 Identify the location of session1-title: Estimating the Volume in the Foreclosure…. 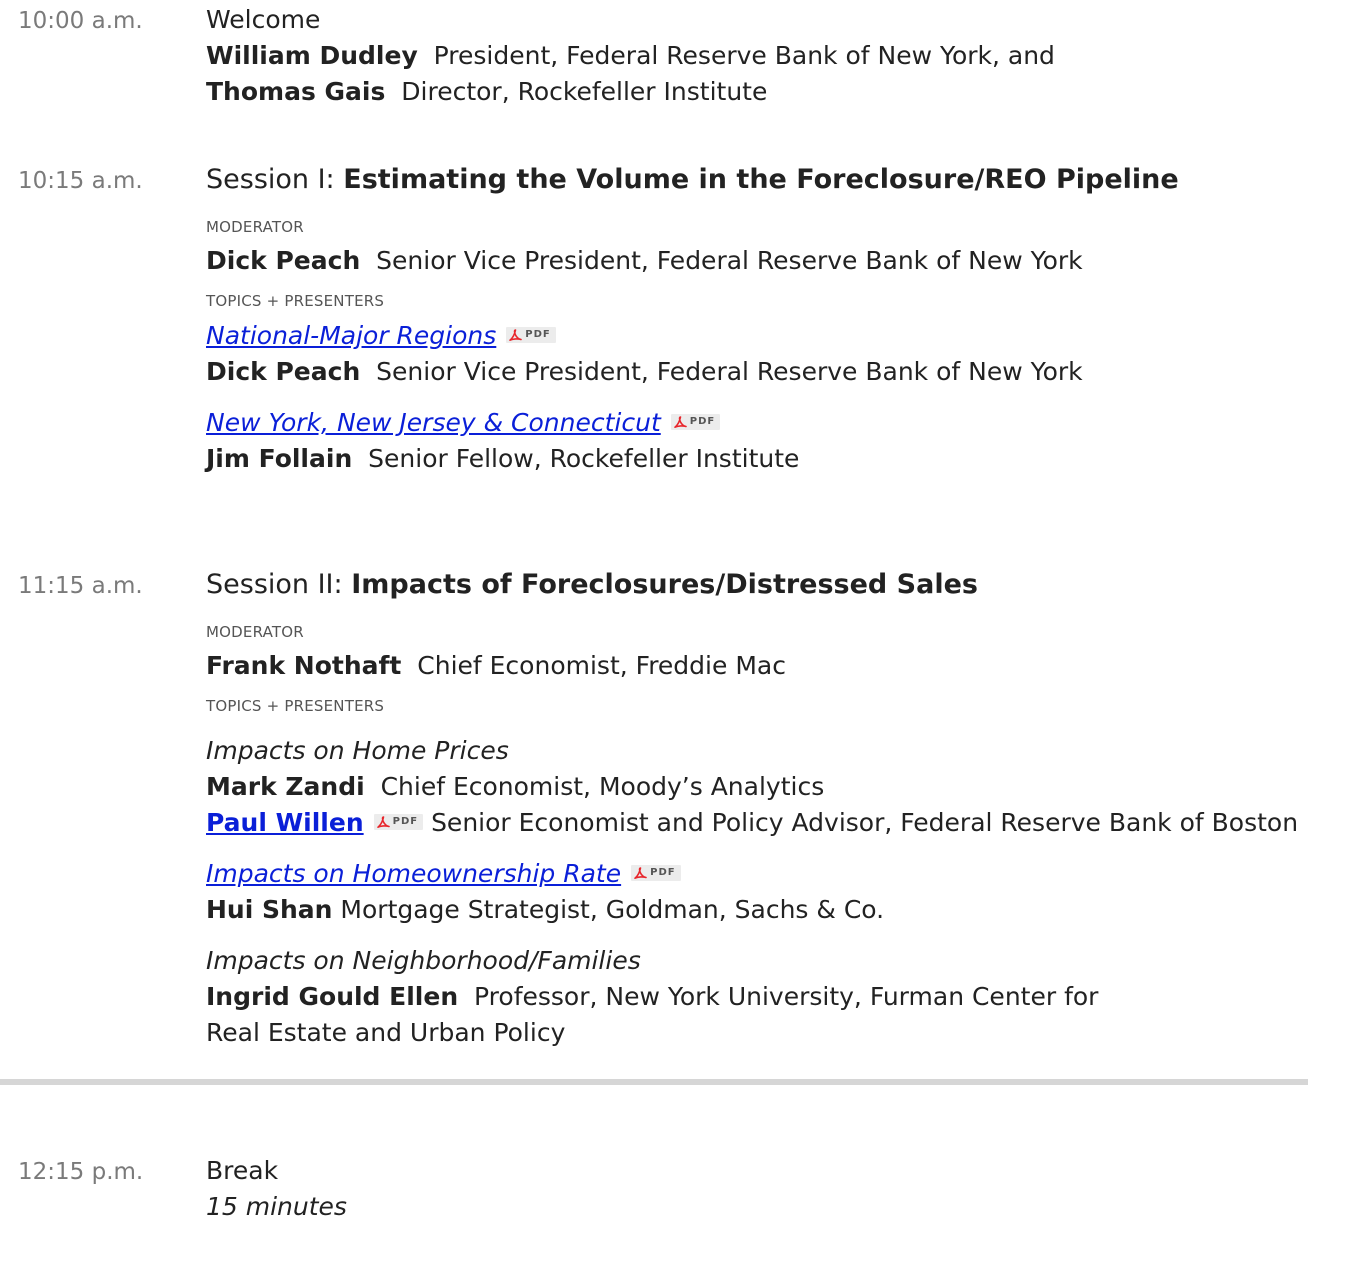
(761, 179).